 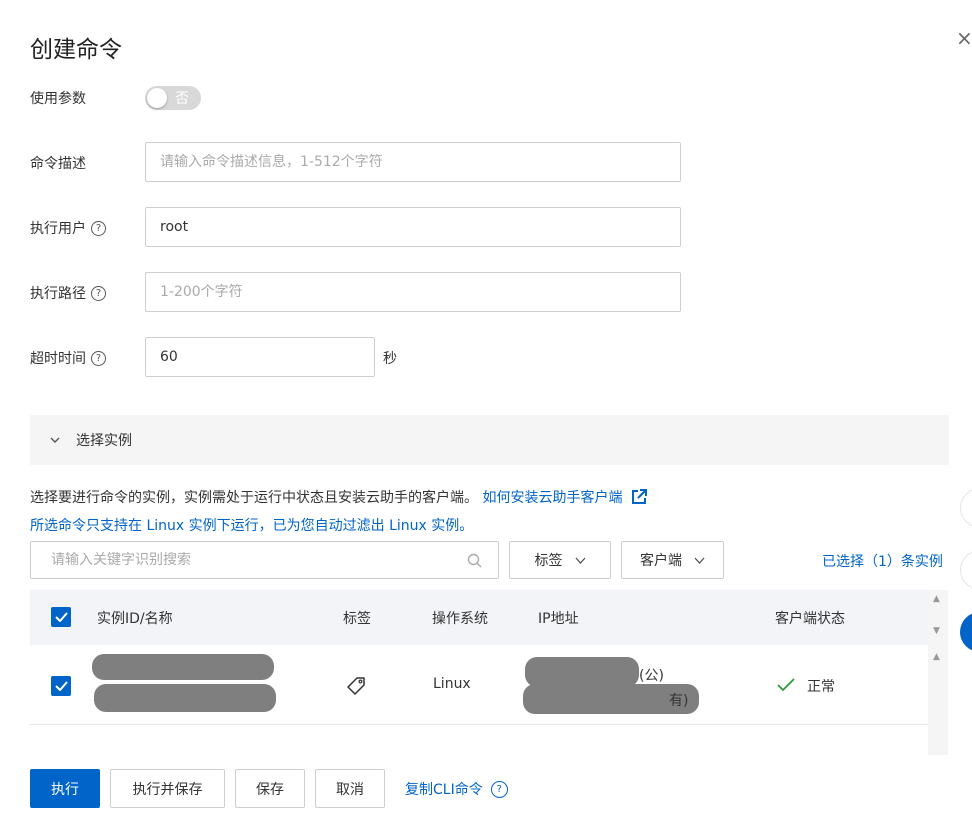 I want to click on select-all-checkbox, so click(x=61, y=617).